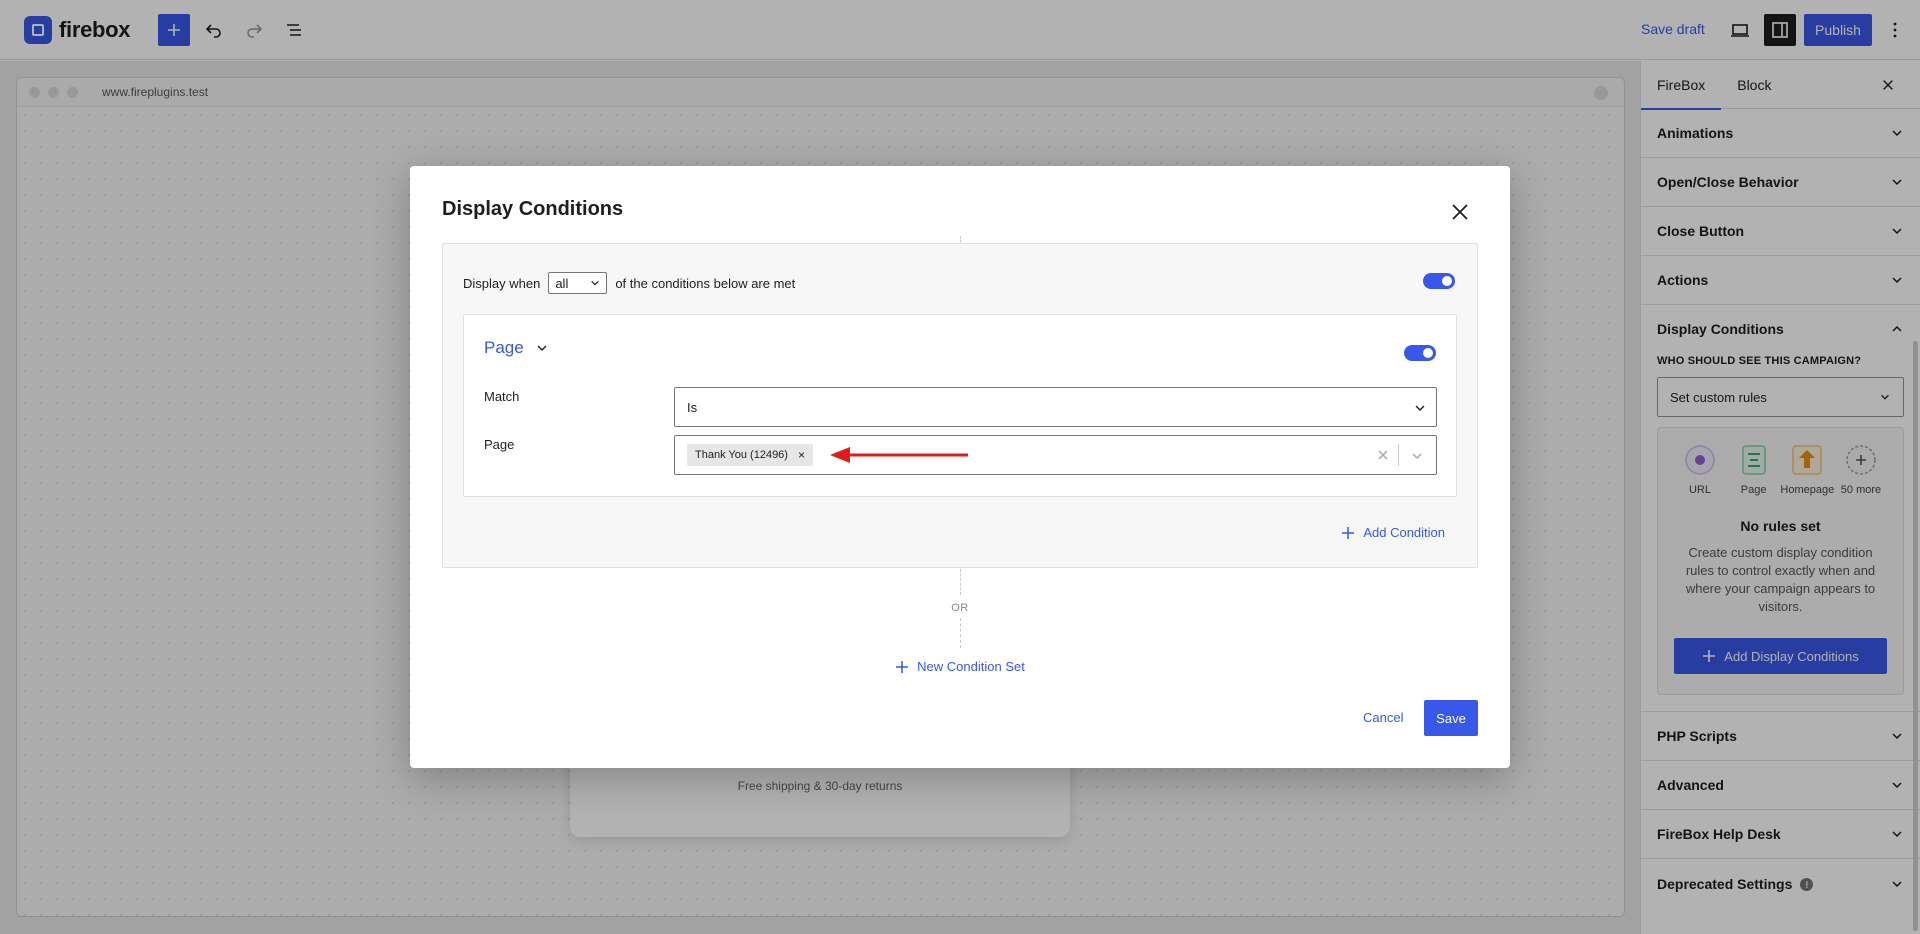 This screenshot has width=1920, height=934. What do you see at coordinates (578, 283) in the screenshot?
I see `match-all-select: all` at bounding box center [578, 283].